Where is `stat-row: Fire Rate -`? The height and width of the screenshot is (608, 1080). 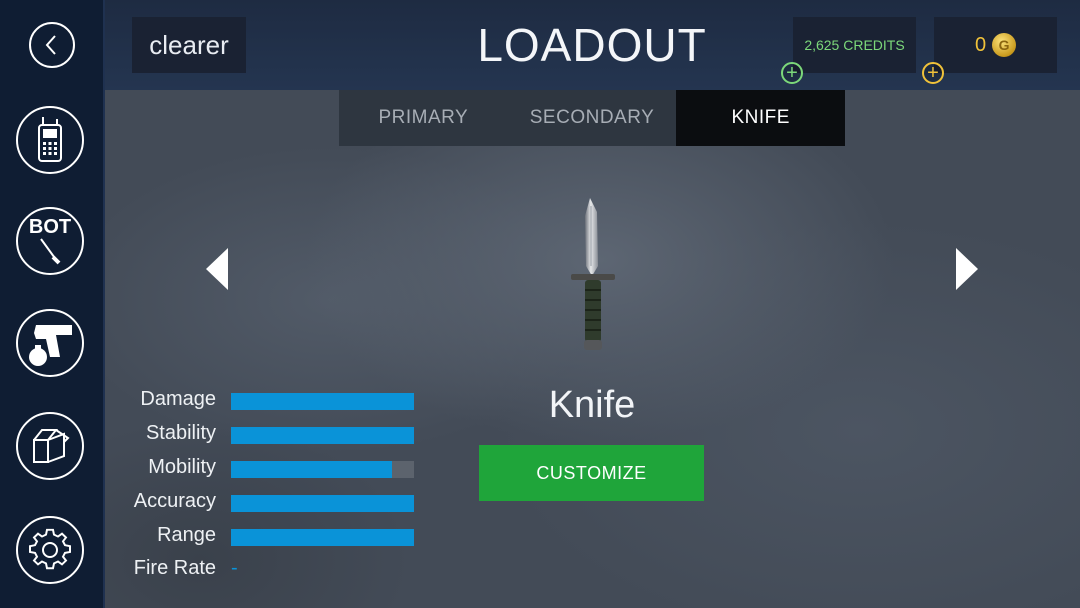 stat-row: Fire Rate - is located at coordinates (270, 570).